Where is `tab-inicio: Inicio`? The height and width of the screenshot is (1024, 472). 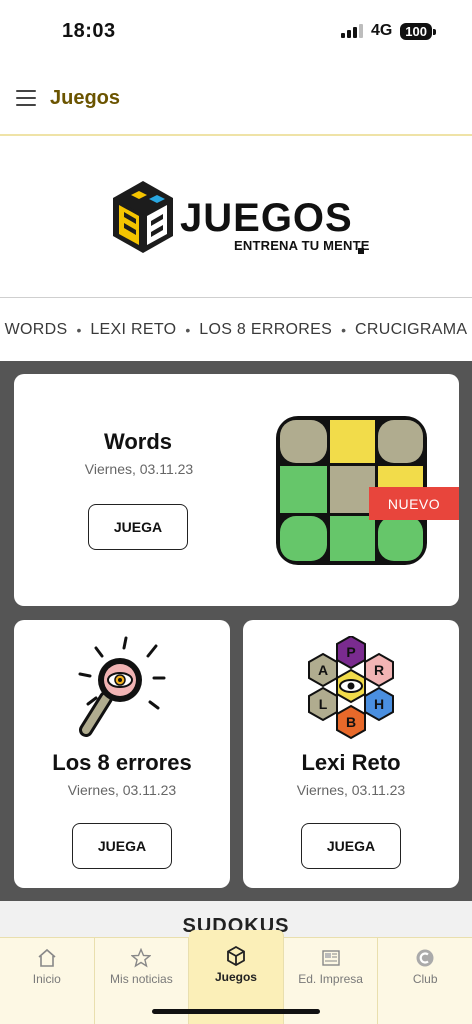 tab-inicio: Inicio is located at coordinates (47, 981).